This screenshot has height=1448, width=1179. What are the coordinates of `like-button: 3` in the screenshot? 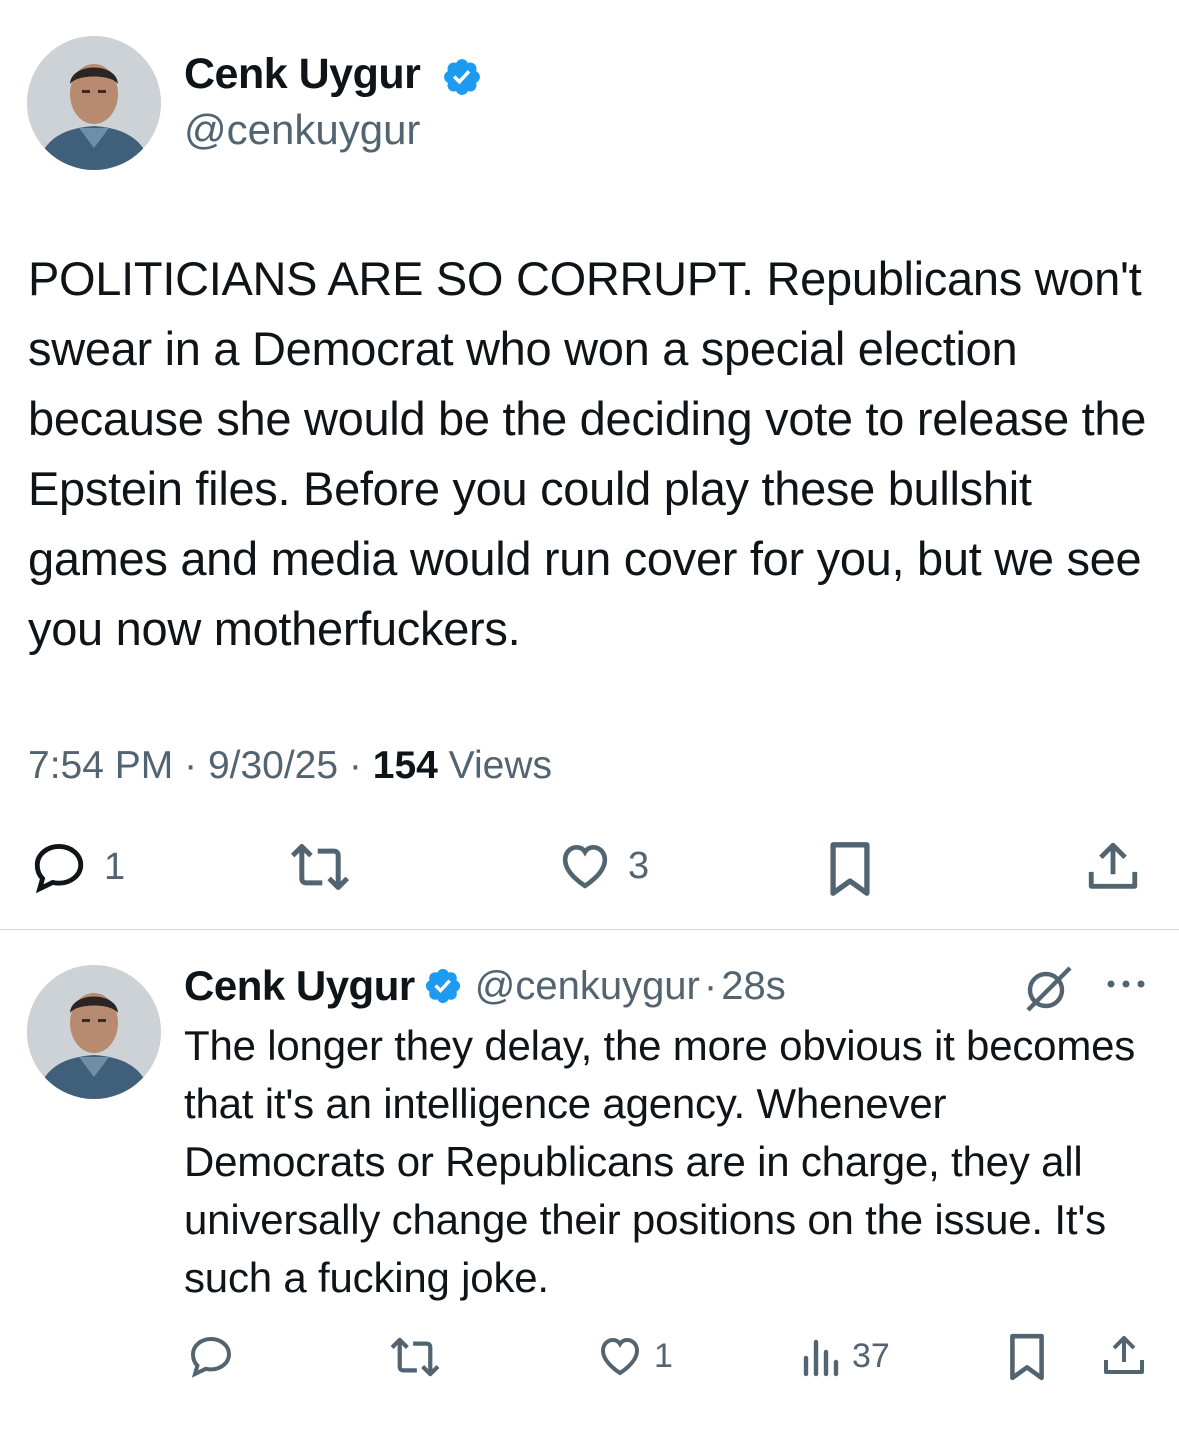 It's located at (602, 866).